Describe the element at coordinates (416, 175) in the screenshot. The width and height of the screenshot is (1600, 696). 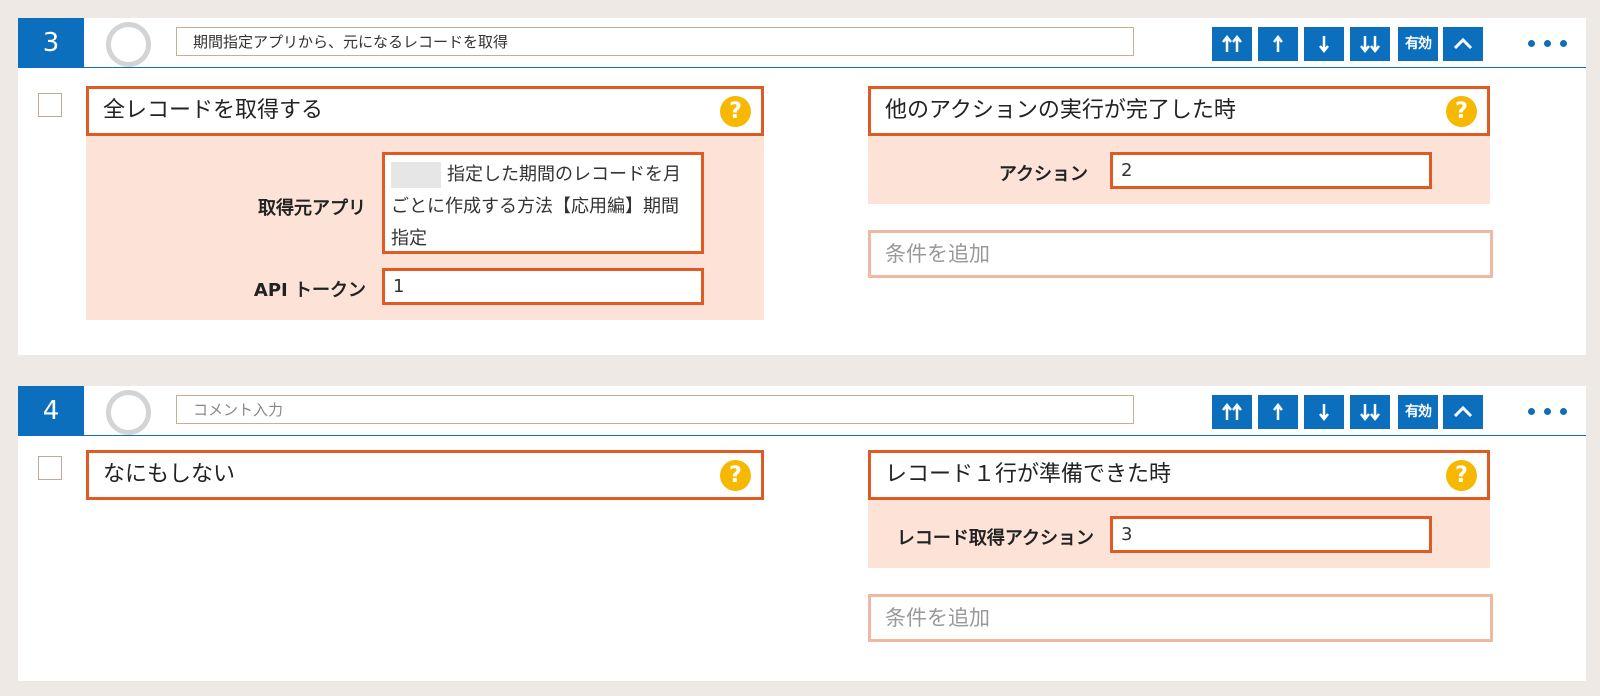
I see `app-icon` at that location.